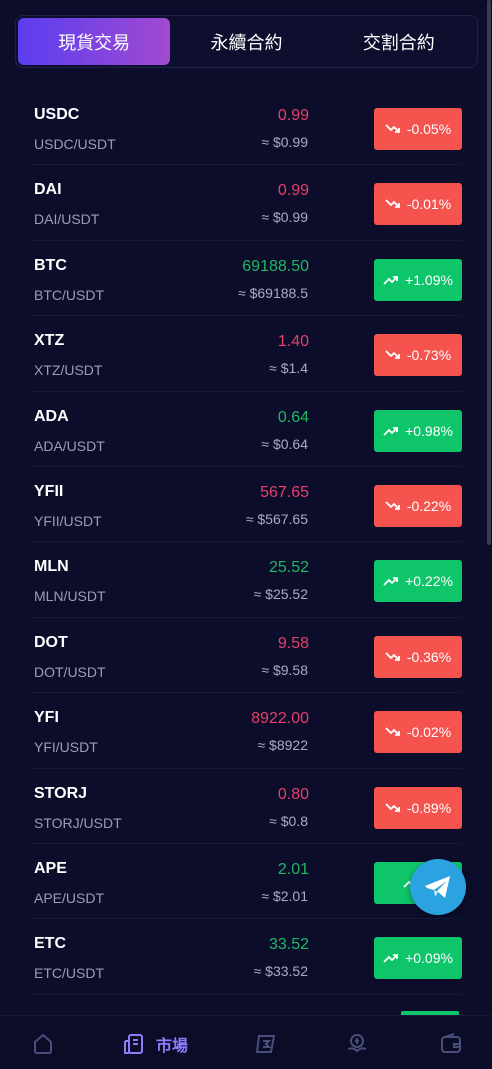 The image size is (492, 1069). I want to click on market-symbol: APE, so click(50, 868).